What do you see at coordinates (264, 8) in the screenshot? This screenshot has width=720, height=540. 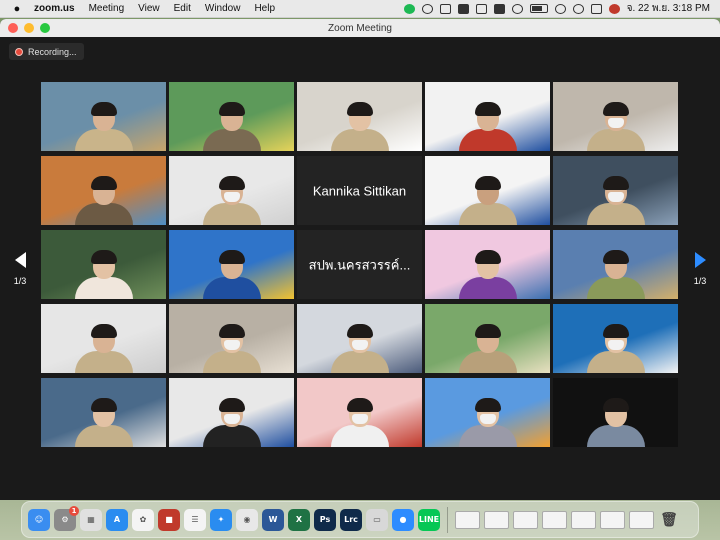 I see `menu-help: Help` at bounding box center [264, 8].